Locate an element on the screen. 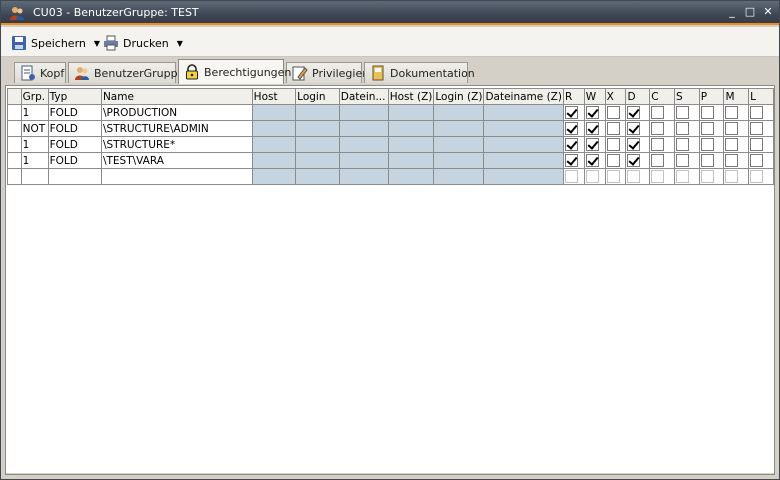 The height and width of the screenshot is (480, 780). cell-name is located at coordinates (176, 176).